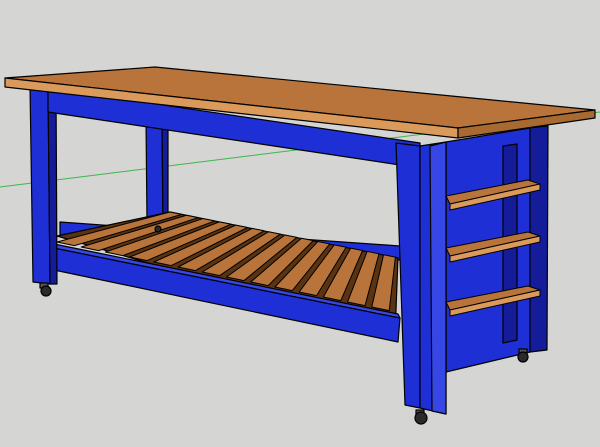 The height and width of the screenshot is (447, 600). Describe the element at coordinates (438, 278) in the screenshot. I see `front-right-leg-edge` at that location.